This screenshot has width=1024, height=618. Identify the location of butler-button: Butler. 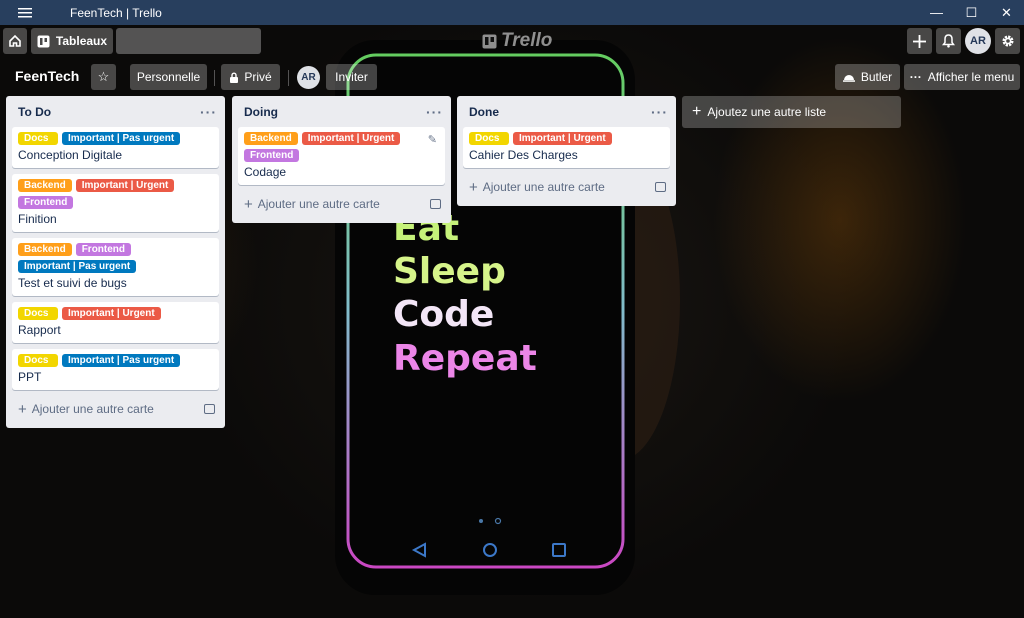
(867, 77).